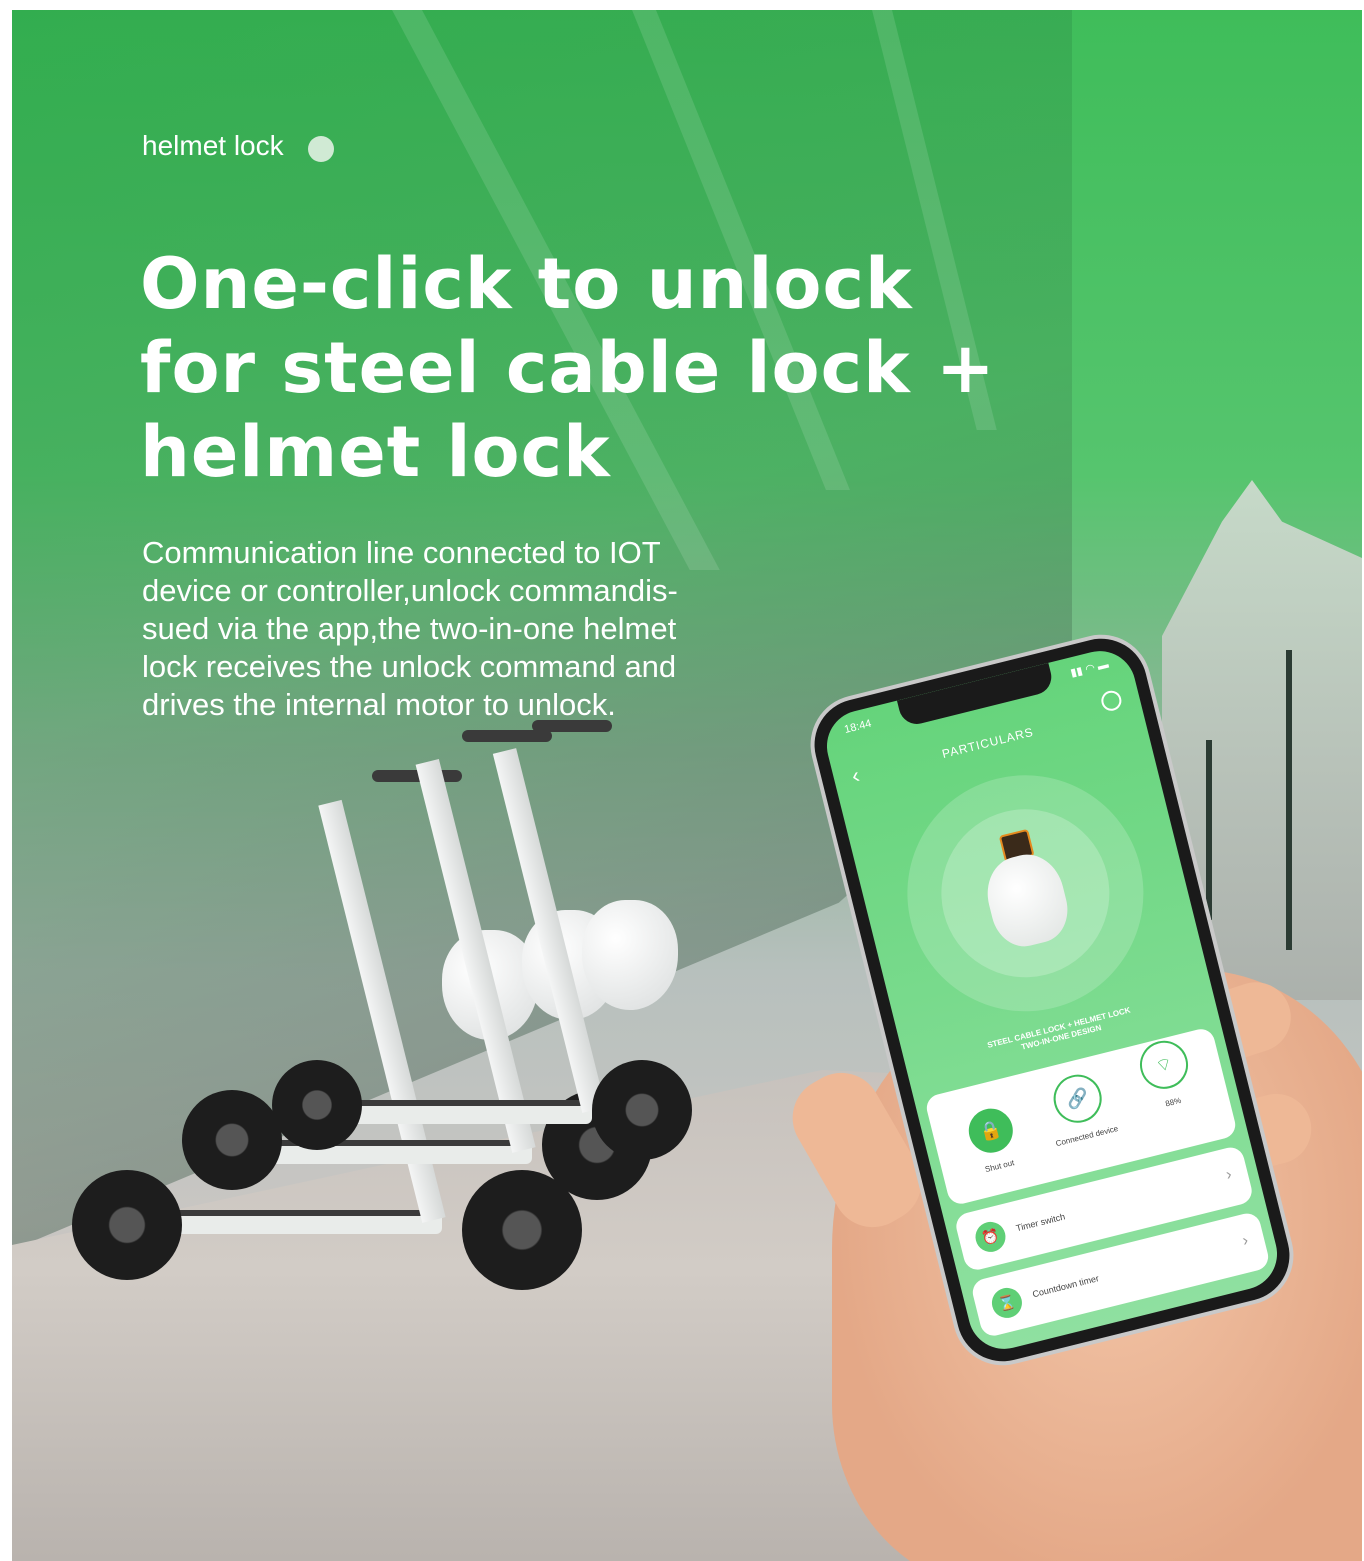 The width and height of the screenshot is (1364, 1561). Describe the element at coordinates (1173, 1102) in the screenshot. I see `stat-label: 88%` at that location.